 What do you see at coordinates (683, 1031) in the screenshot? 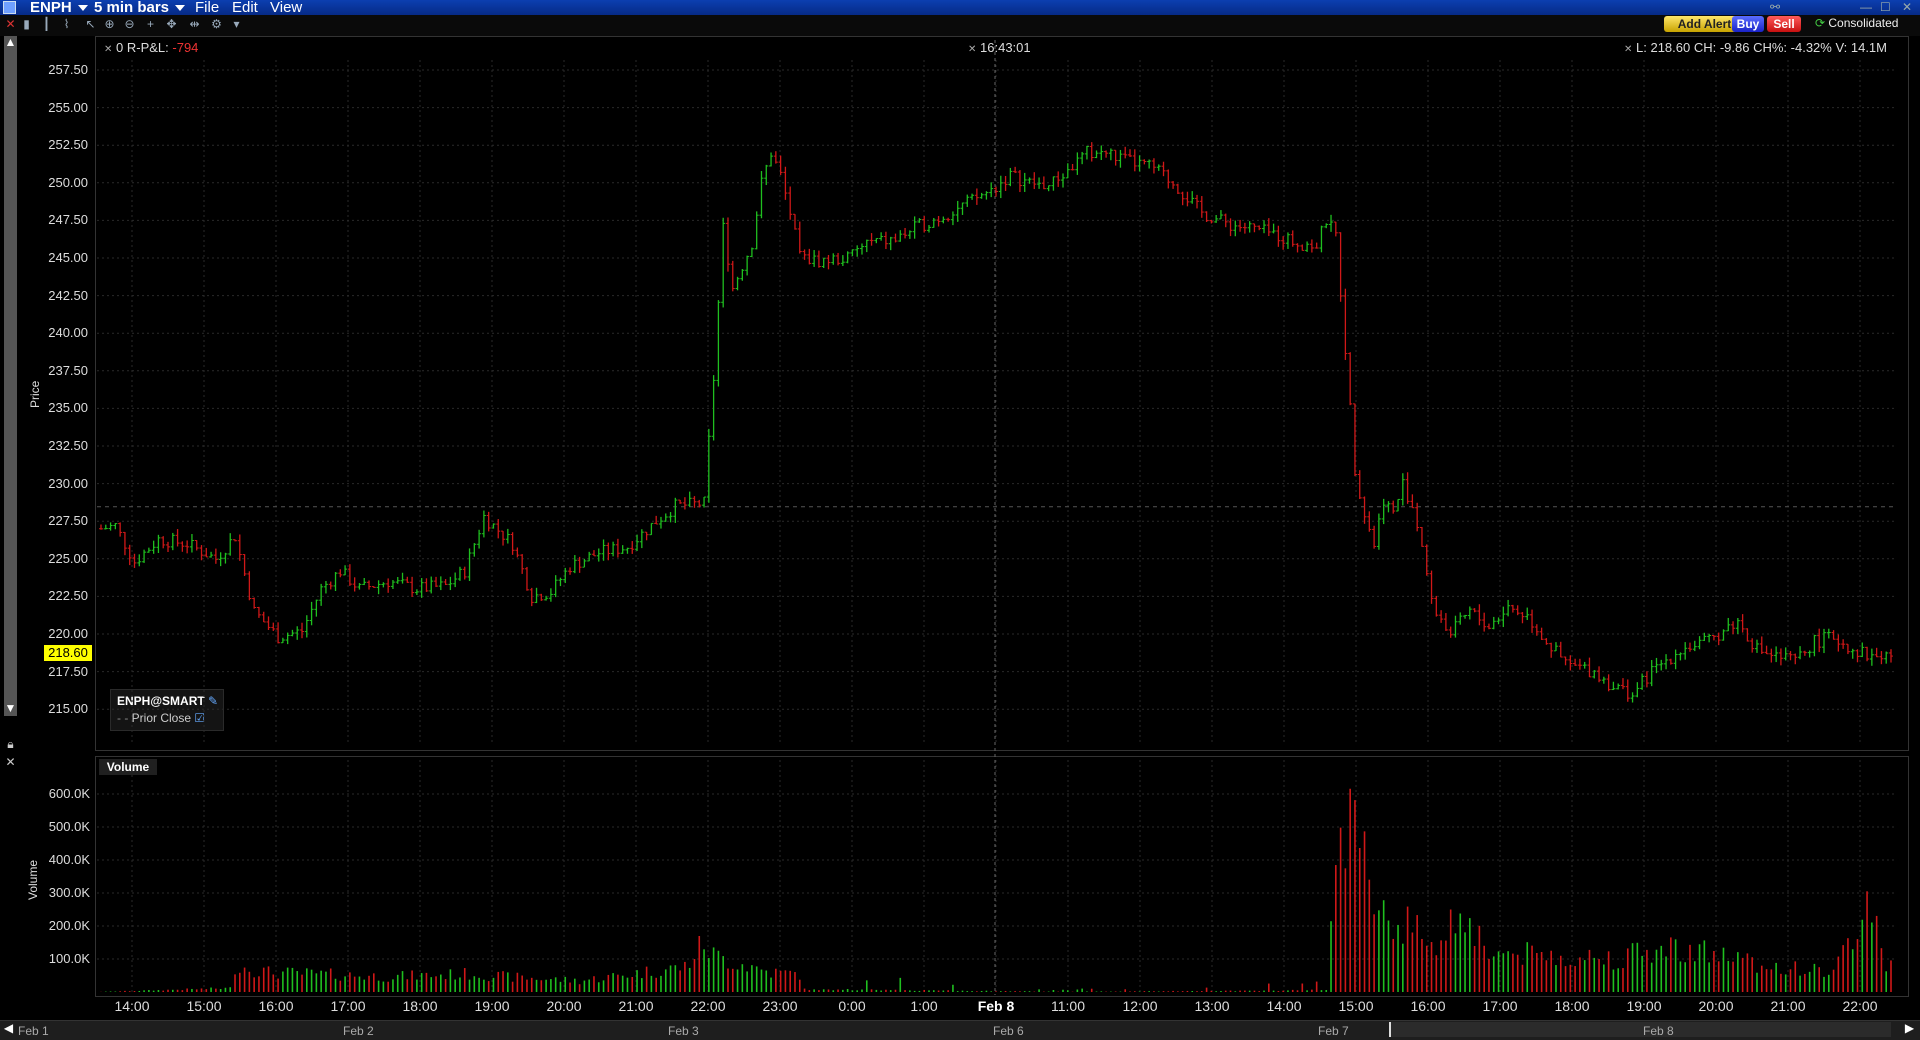
I see `overview-date-label: Feb 3` at bounding box center [683, 1031].